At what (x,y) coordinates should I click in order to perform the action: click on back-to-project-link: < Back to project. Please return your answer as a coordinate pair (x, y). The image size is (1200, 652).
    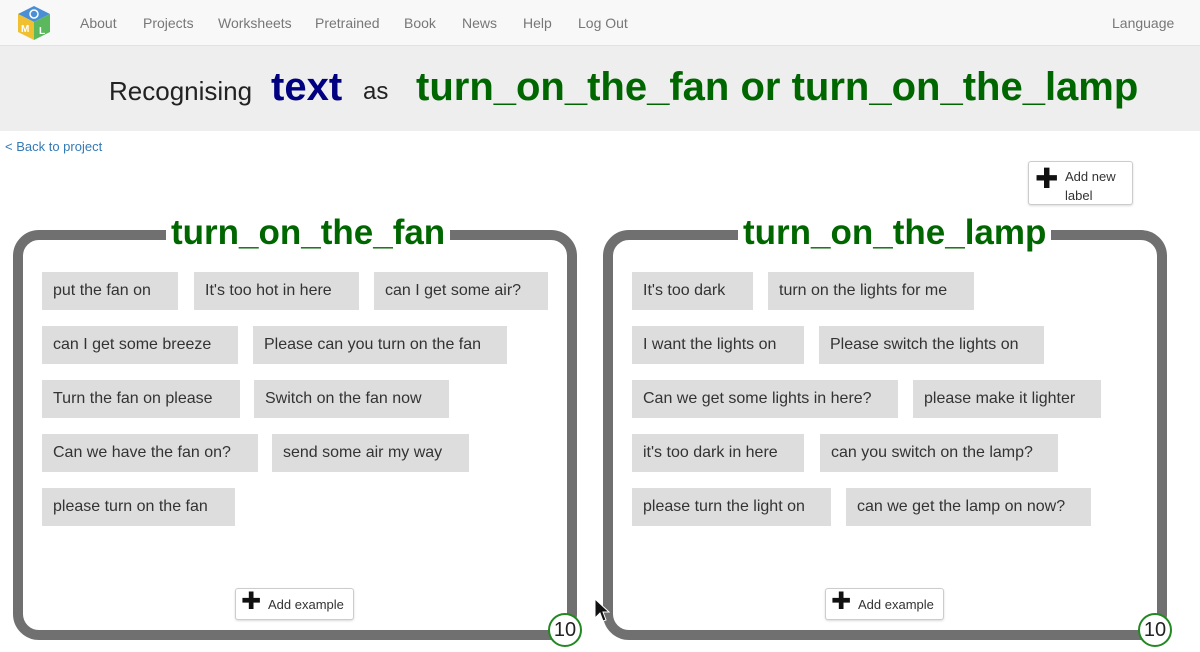
    Looking at the image, I should click on (53, 146).